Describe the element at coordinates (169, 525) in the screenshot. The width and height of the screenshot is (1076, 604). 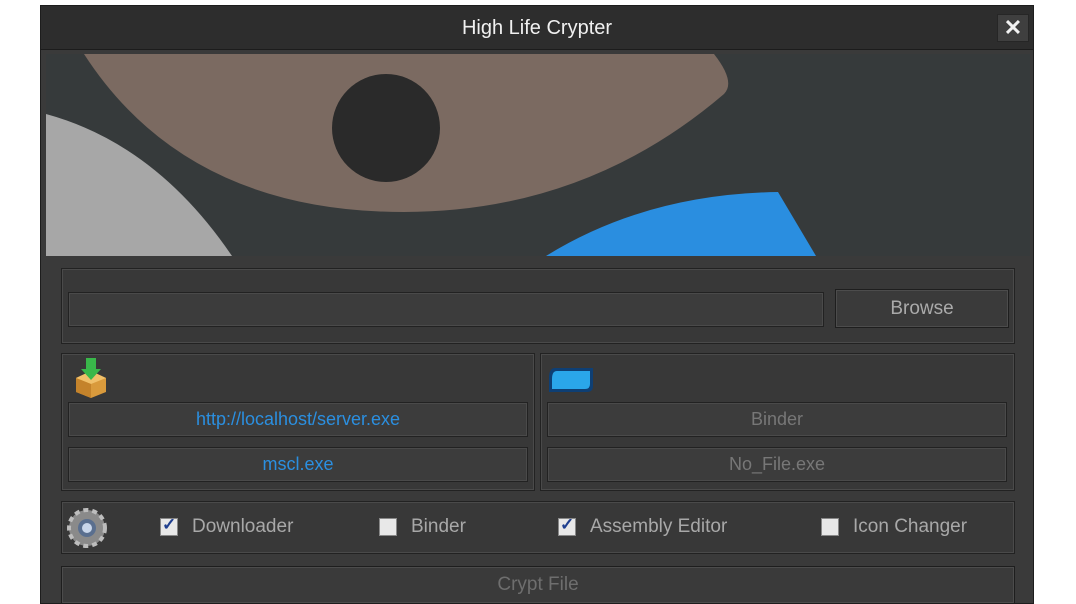
I see `downloader-checkbox` at that location.